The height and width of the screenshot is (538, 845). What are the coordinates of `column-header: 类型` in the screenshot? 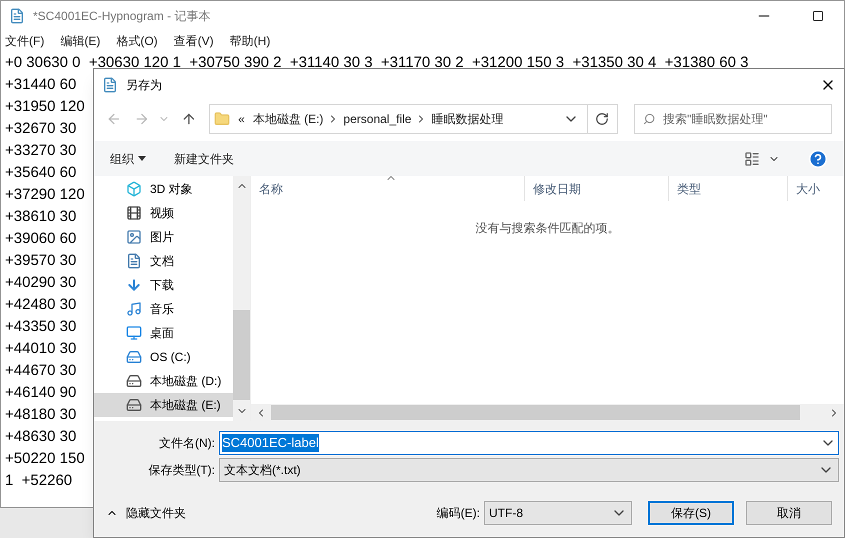 It's located at (728, 188).